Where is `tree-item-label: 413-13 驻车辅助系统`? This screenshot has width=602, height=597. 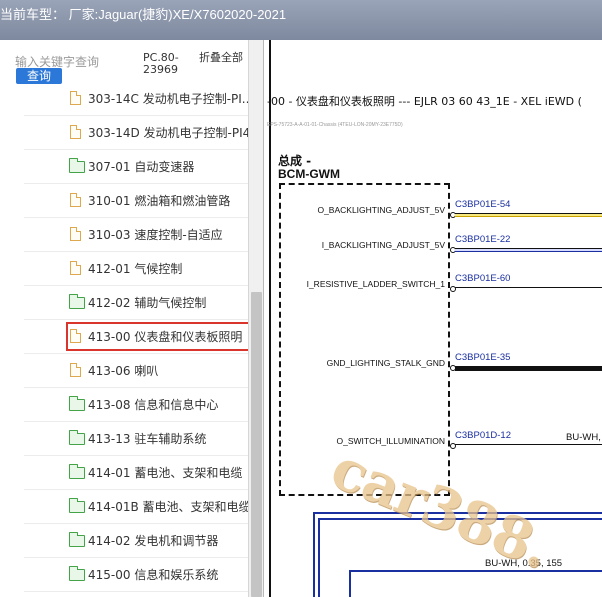 tree-item-label: 413-13 驻车辅助系统 is located at coordinates (147, 439).